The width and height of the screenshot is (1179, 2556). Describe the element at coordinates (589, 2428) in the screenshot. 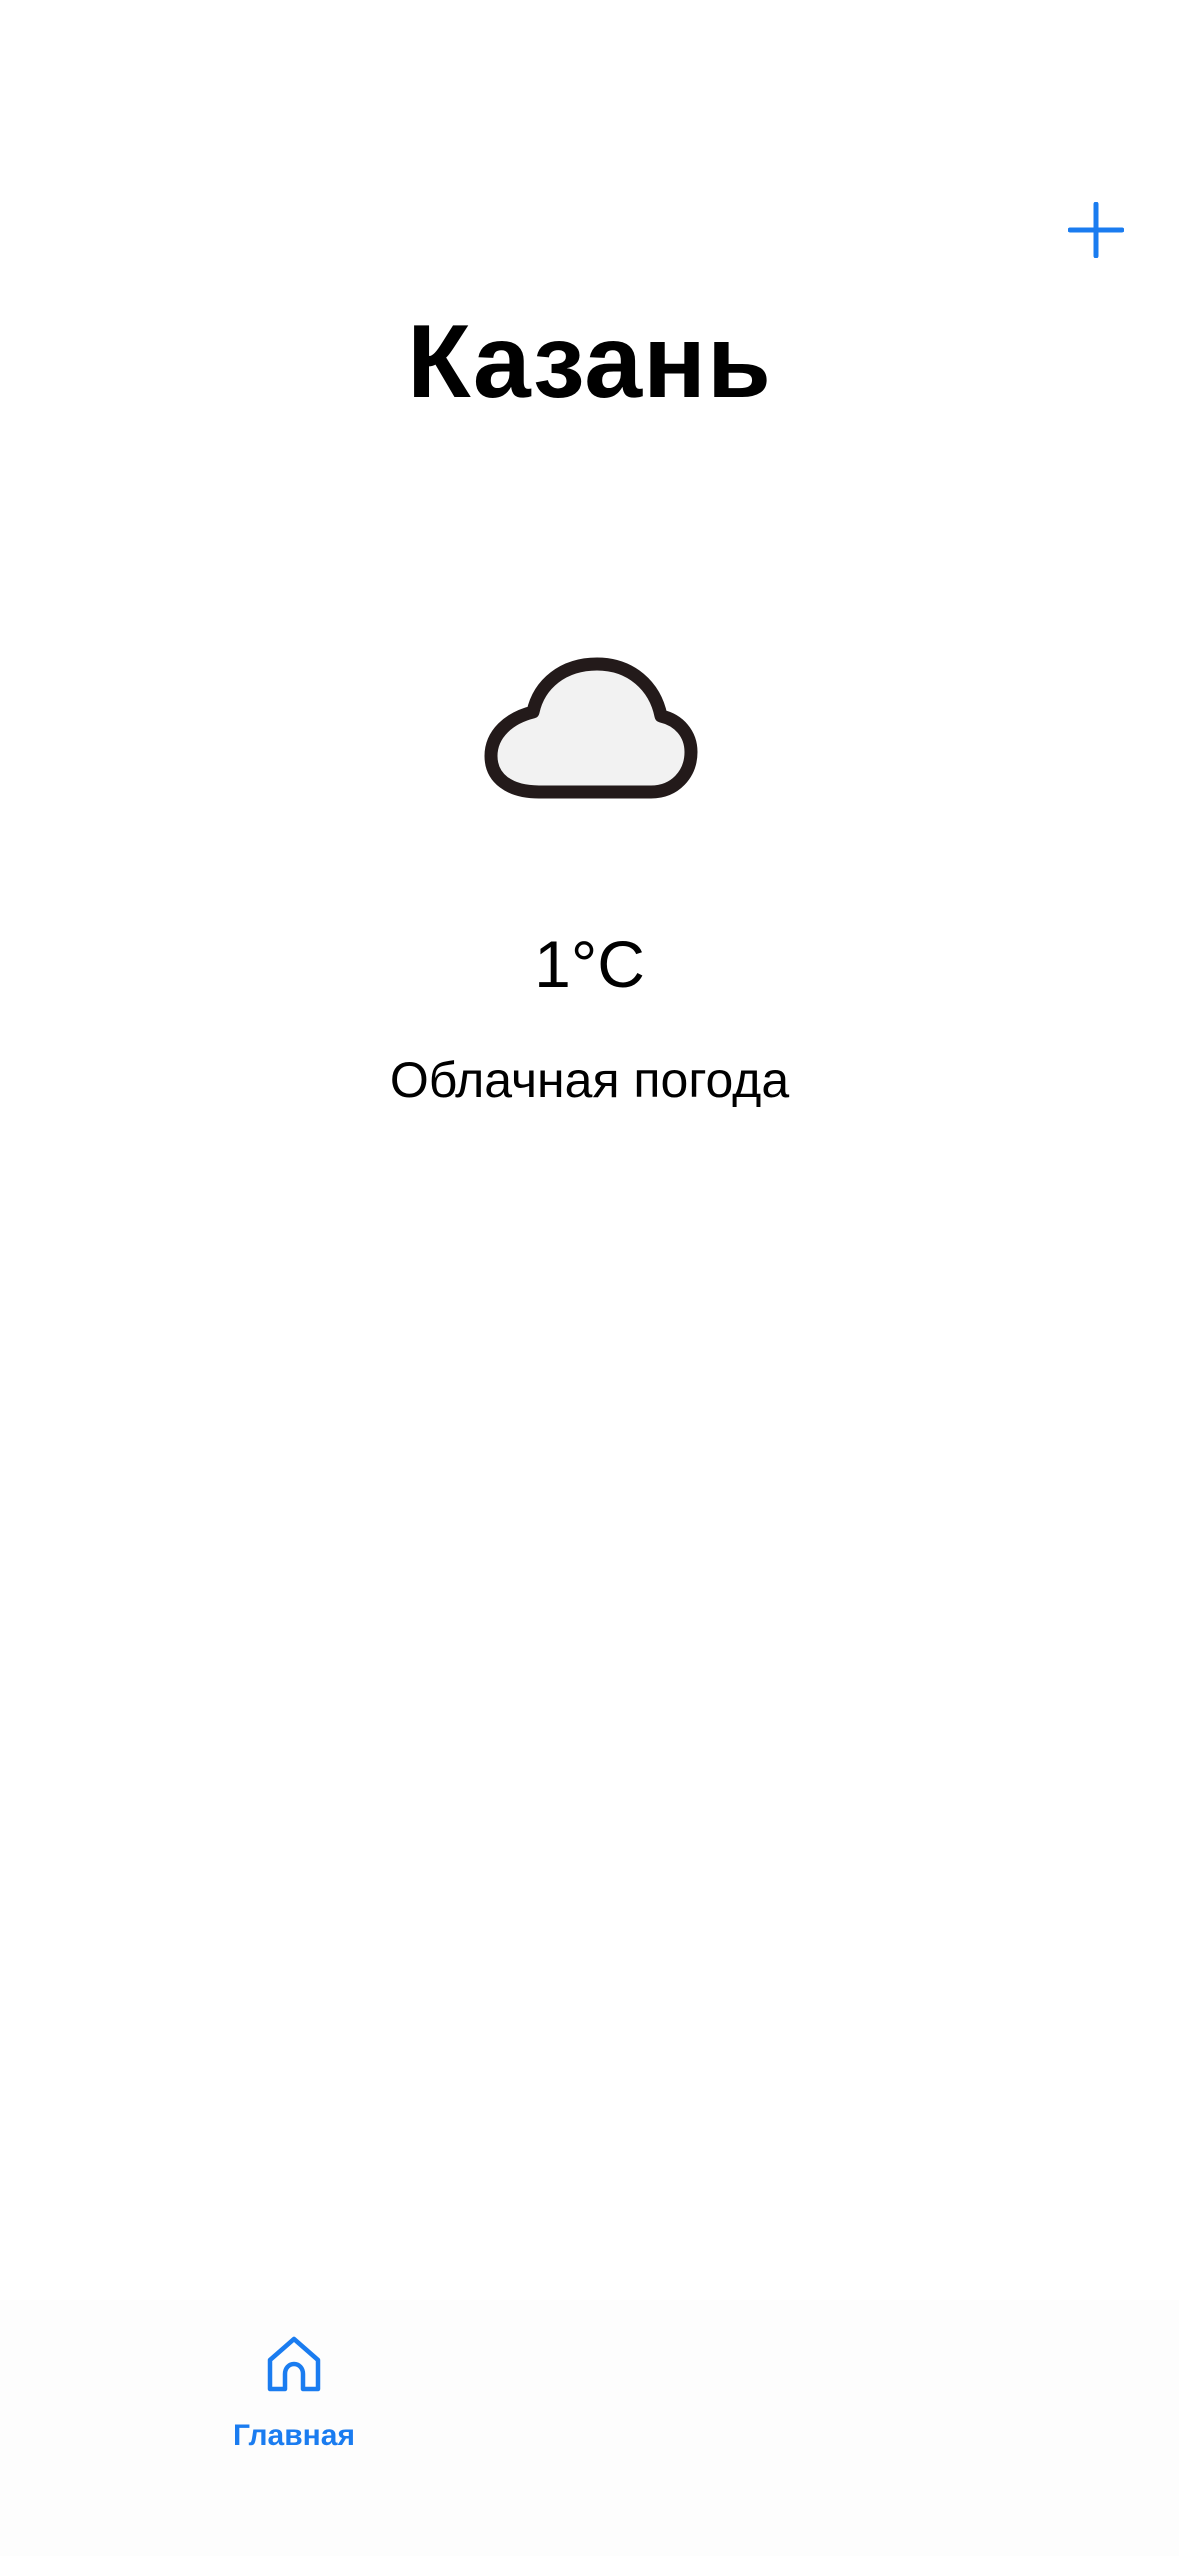

I see `tab-bar: Главная` at that location.